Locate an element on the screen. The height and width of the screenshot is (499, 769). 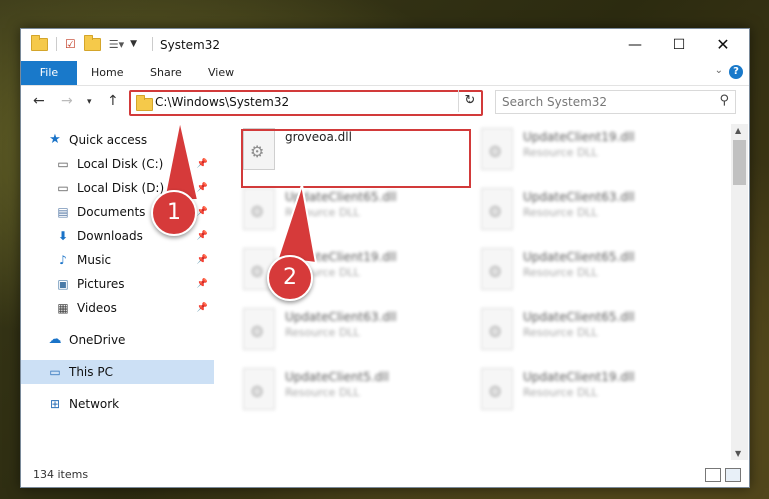
documents-icon: ▤ is located at coordinates (63, 212).